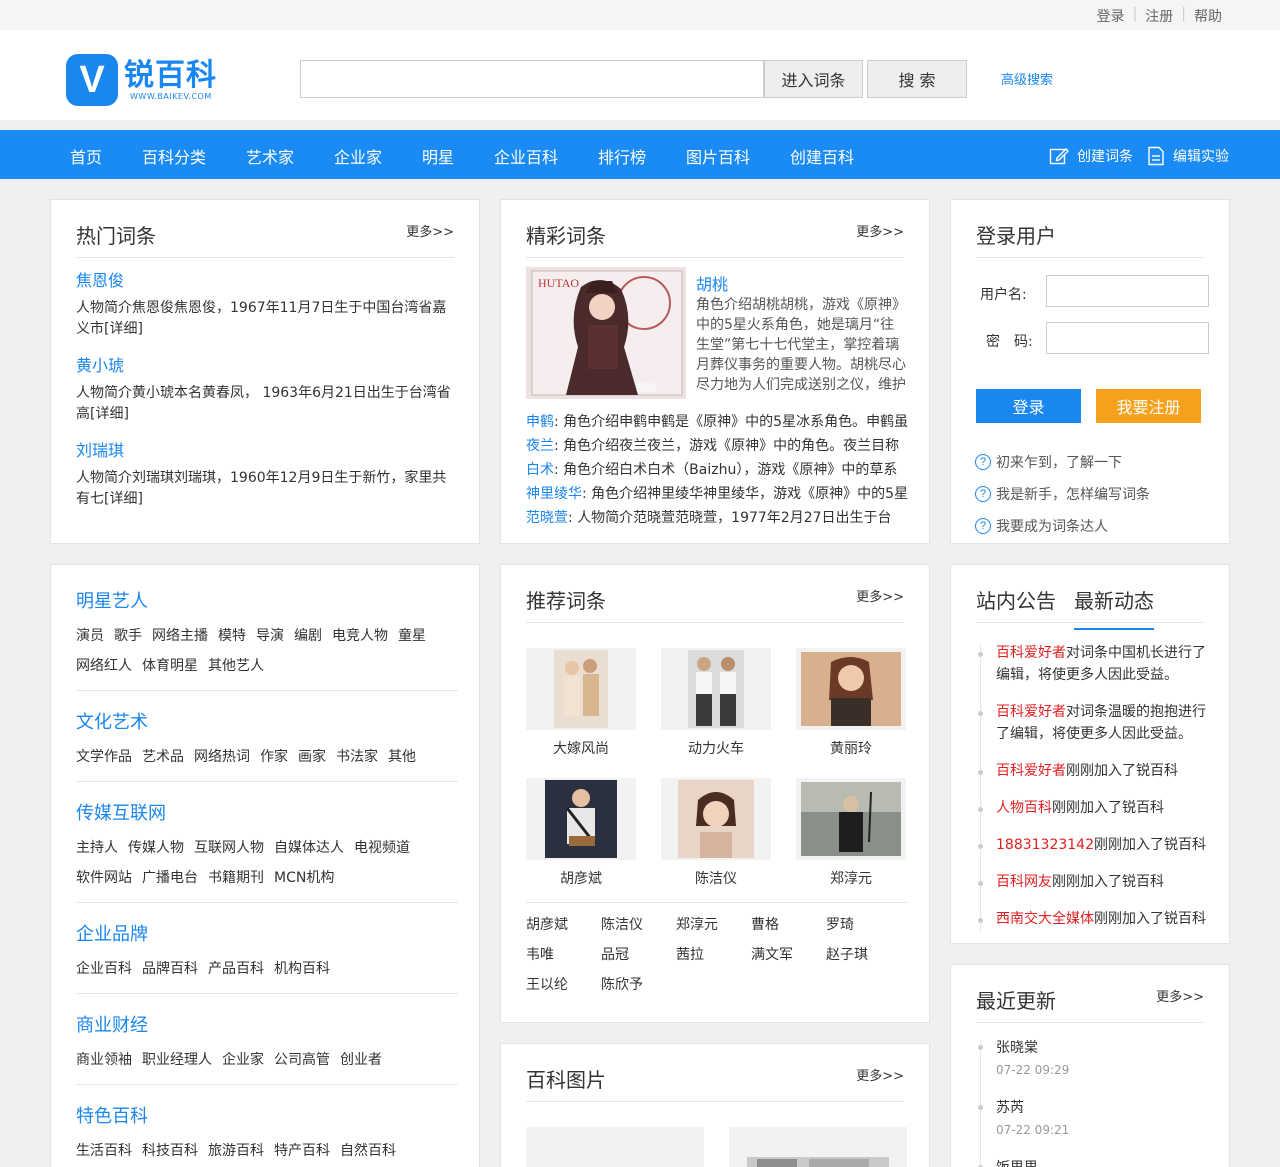 The height and width of the screenshot is (1167, 1280). I want to click on category-tag: 歌手, so click(128, 636).